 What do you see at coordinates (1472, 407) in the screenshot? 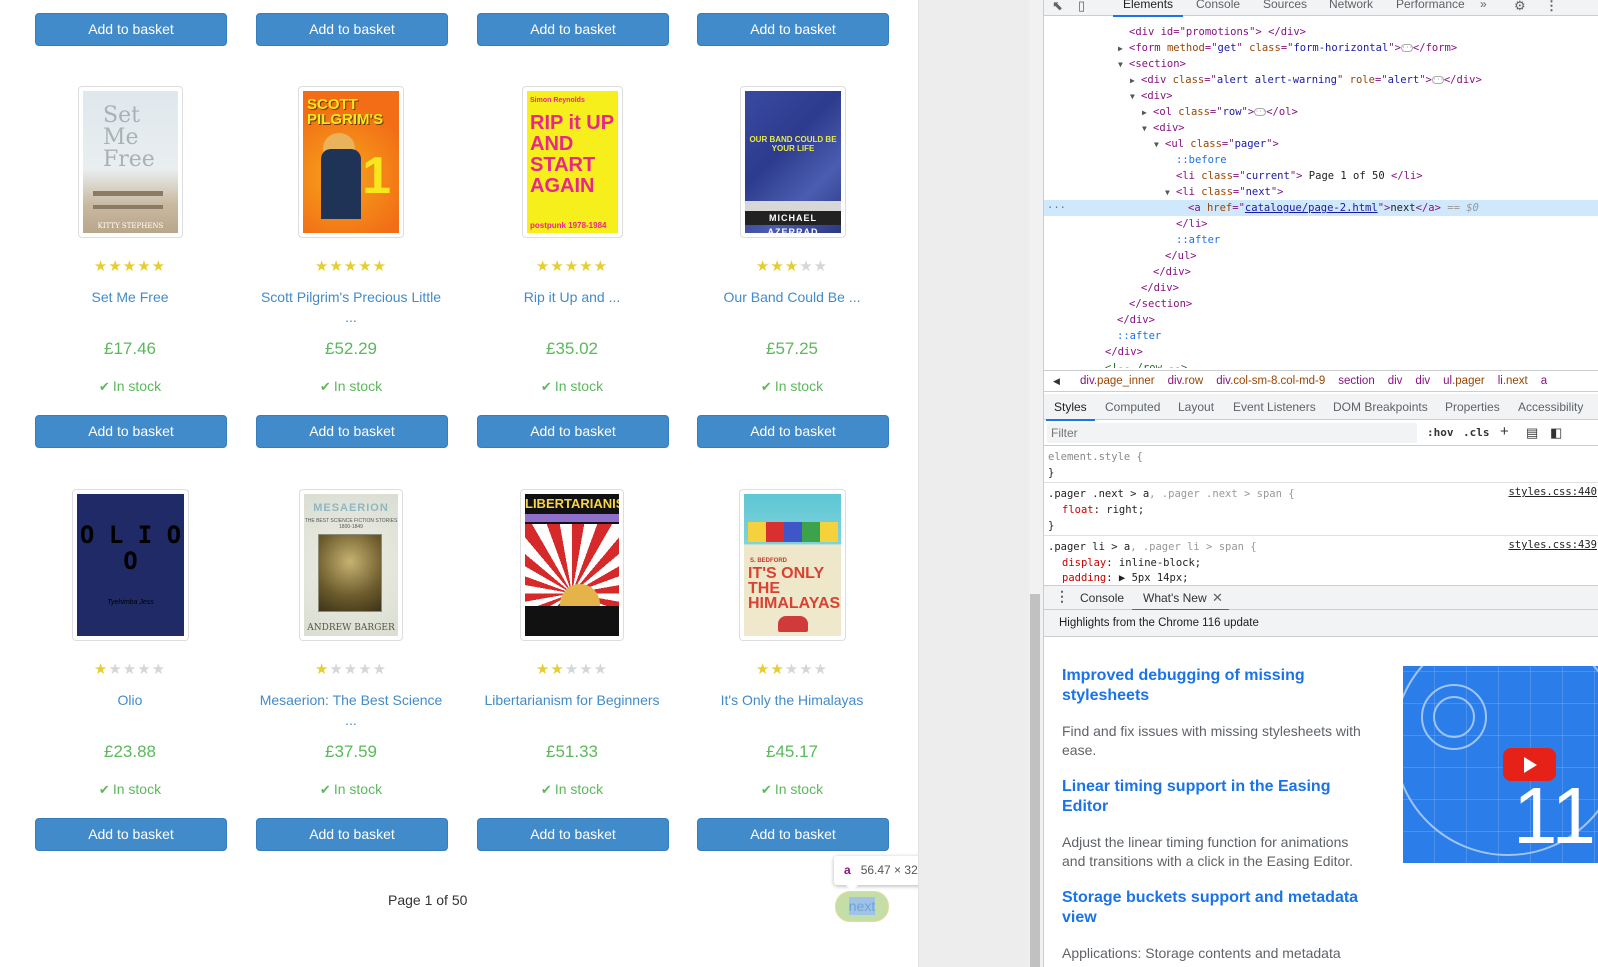
I see `tab-properties: Properties` at bounding box center [1472, 407].